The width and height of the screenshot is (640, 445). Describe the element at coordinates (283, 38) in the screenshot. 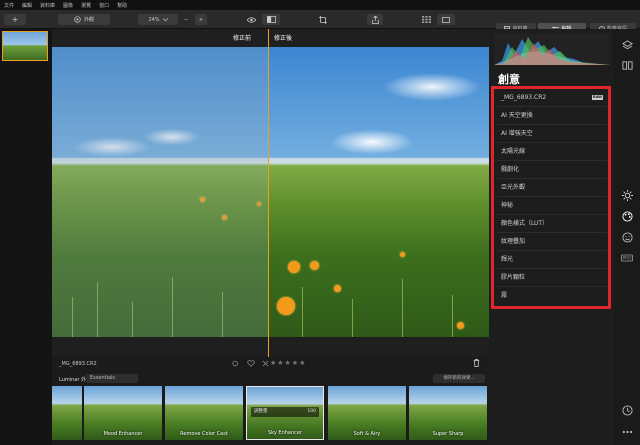

I see `after-label: 修正後` at that location.